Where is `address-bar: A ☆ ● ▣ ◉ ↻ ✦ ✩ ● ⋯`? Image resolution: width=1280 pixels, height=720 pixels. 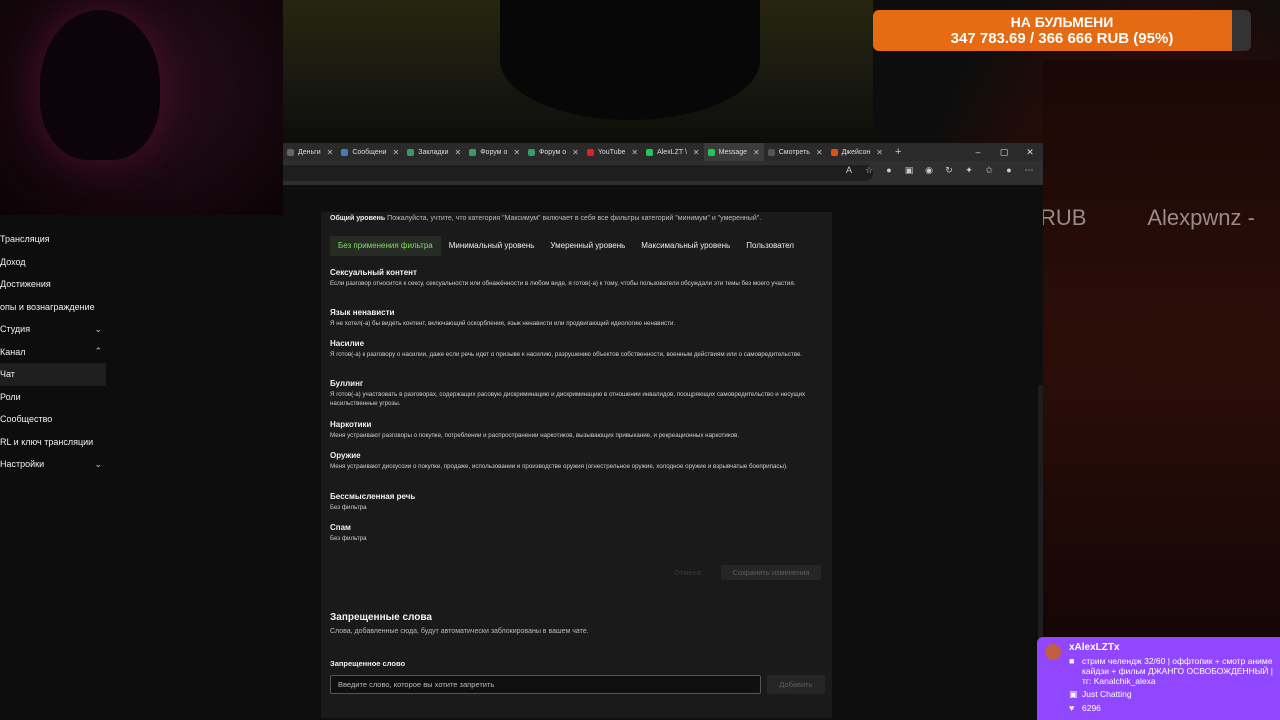
address-bar: A ☆ ● ▣ ◉ ↻ ✦ ✩ ● ⋯ is located at coordinates (663, 173).